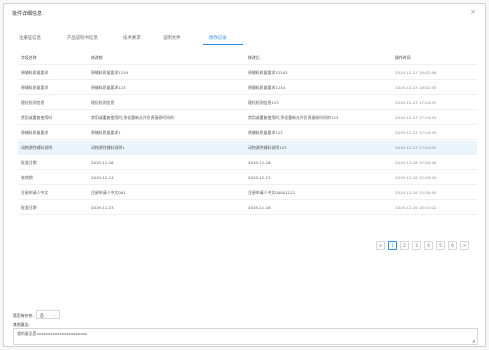 The height and width of the screenshot is (350, 489). What do you see at coordinates (108, 87) in the screenshot?
I see `cell-before: 原辅料质量要求123` at bounding box center [108, 87].